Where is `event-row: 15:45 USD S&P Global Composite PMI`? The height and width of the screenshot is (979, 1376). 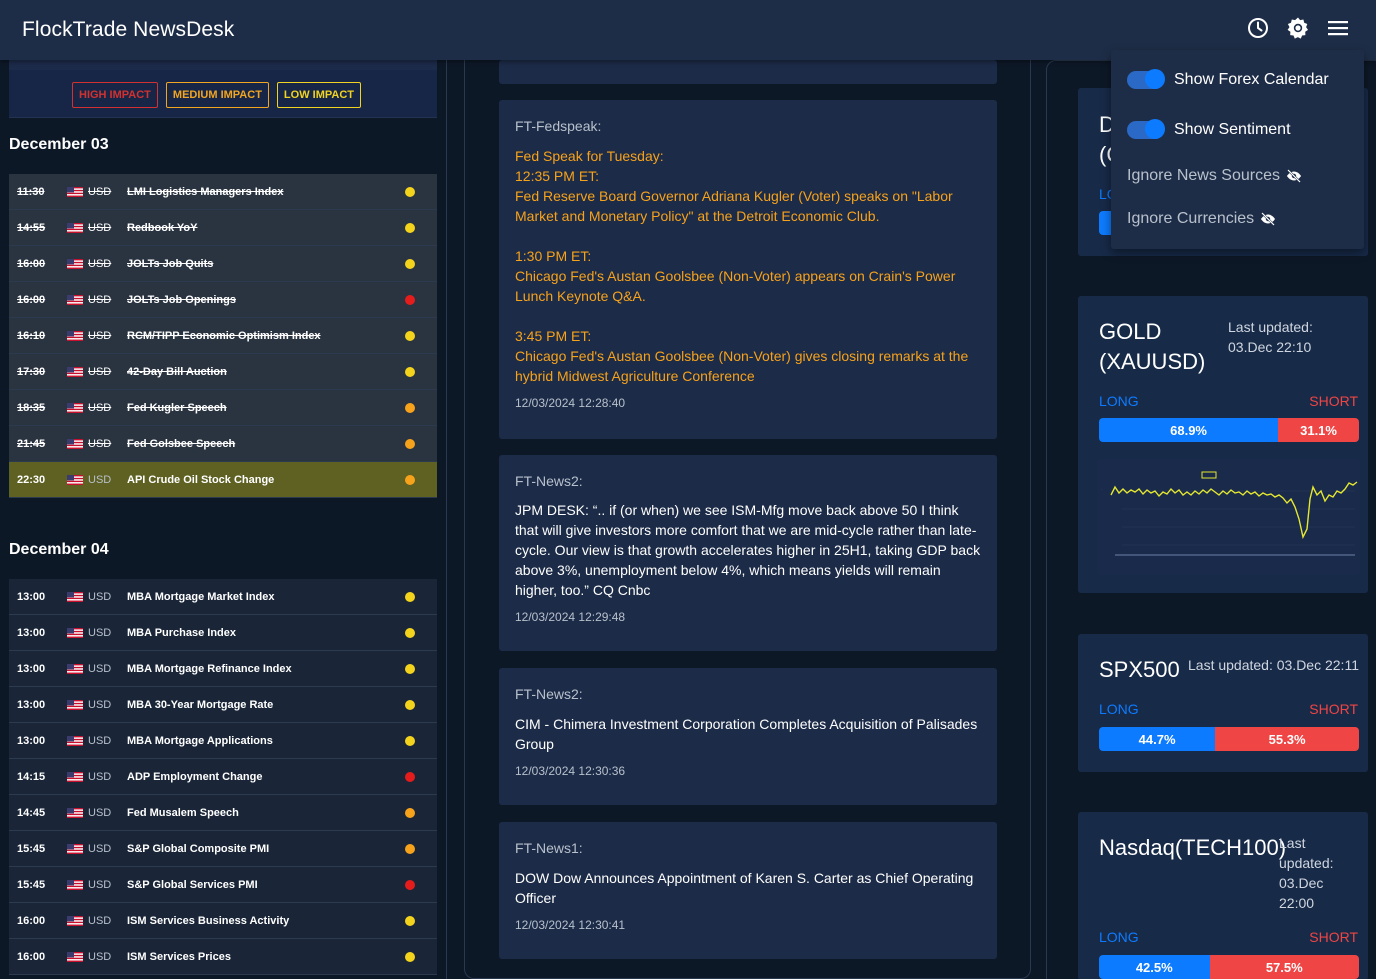
event-row: 15:45 USD S&P Global Composite PMI is located at coordinates (223, 849).